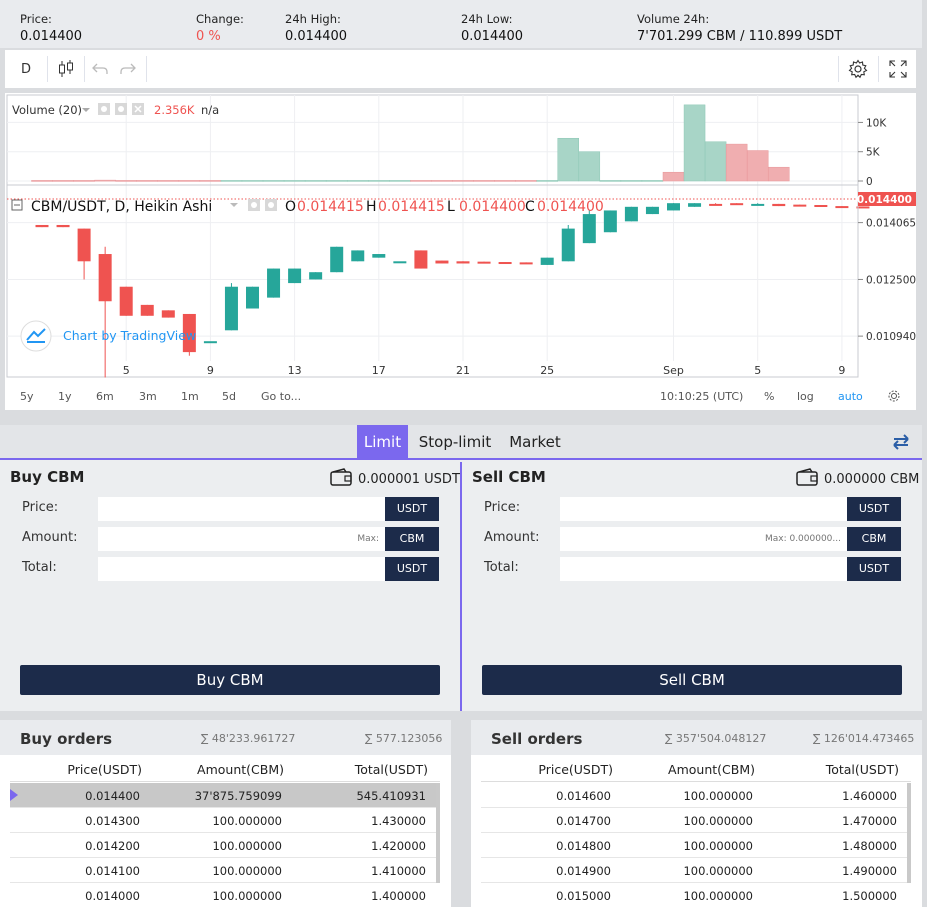 The height and width of the screenshot is (907, 927). Describe the element at coordinates (872, 479) in the screenshot. I see `sell-balance-value: 0.000000 CBM` at that location.